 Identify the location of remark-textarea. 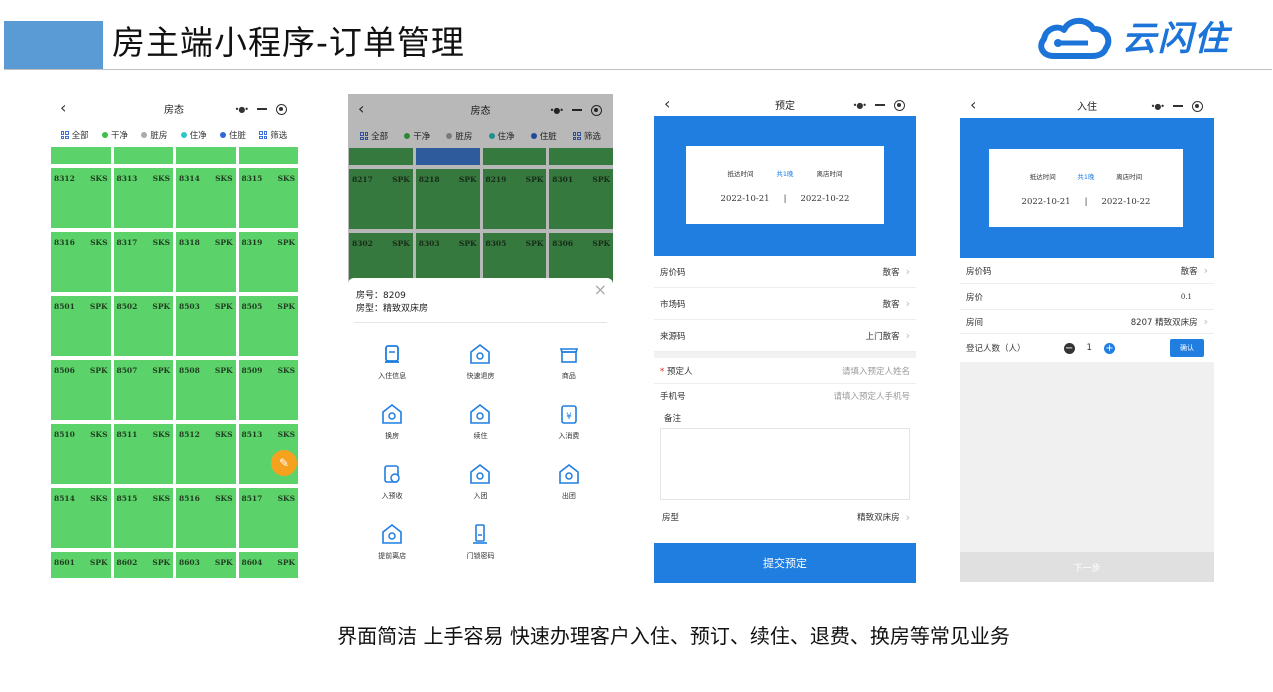
(785, 464).